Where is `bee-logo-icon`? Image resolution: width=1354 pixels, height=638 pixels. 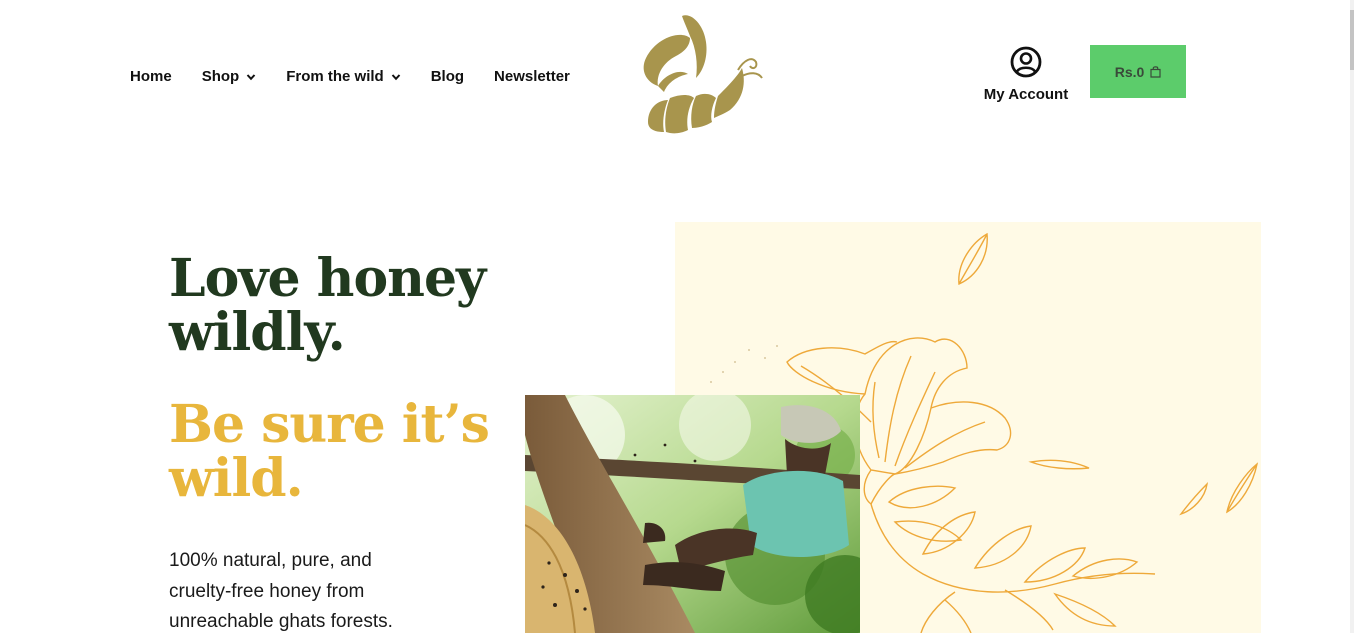 bee-logo-icon is located at coordinates (700, 75).